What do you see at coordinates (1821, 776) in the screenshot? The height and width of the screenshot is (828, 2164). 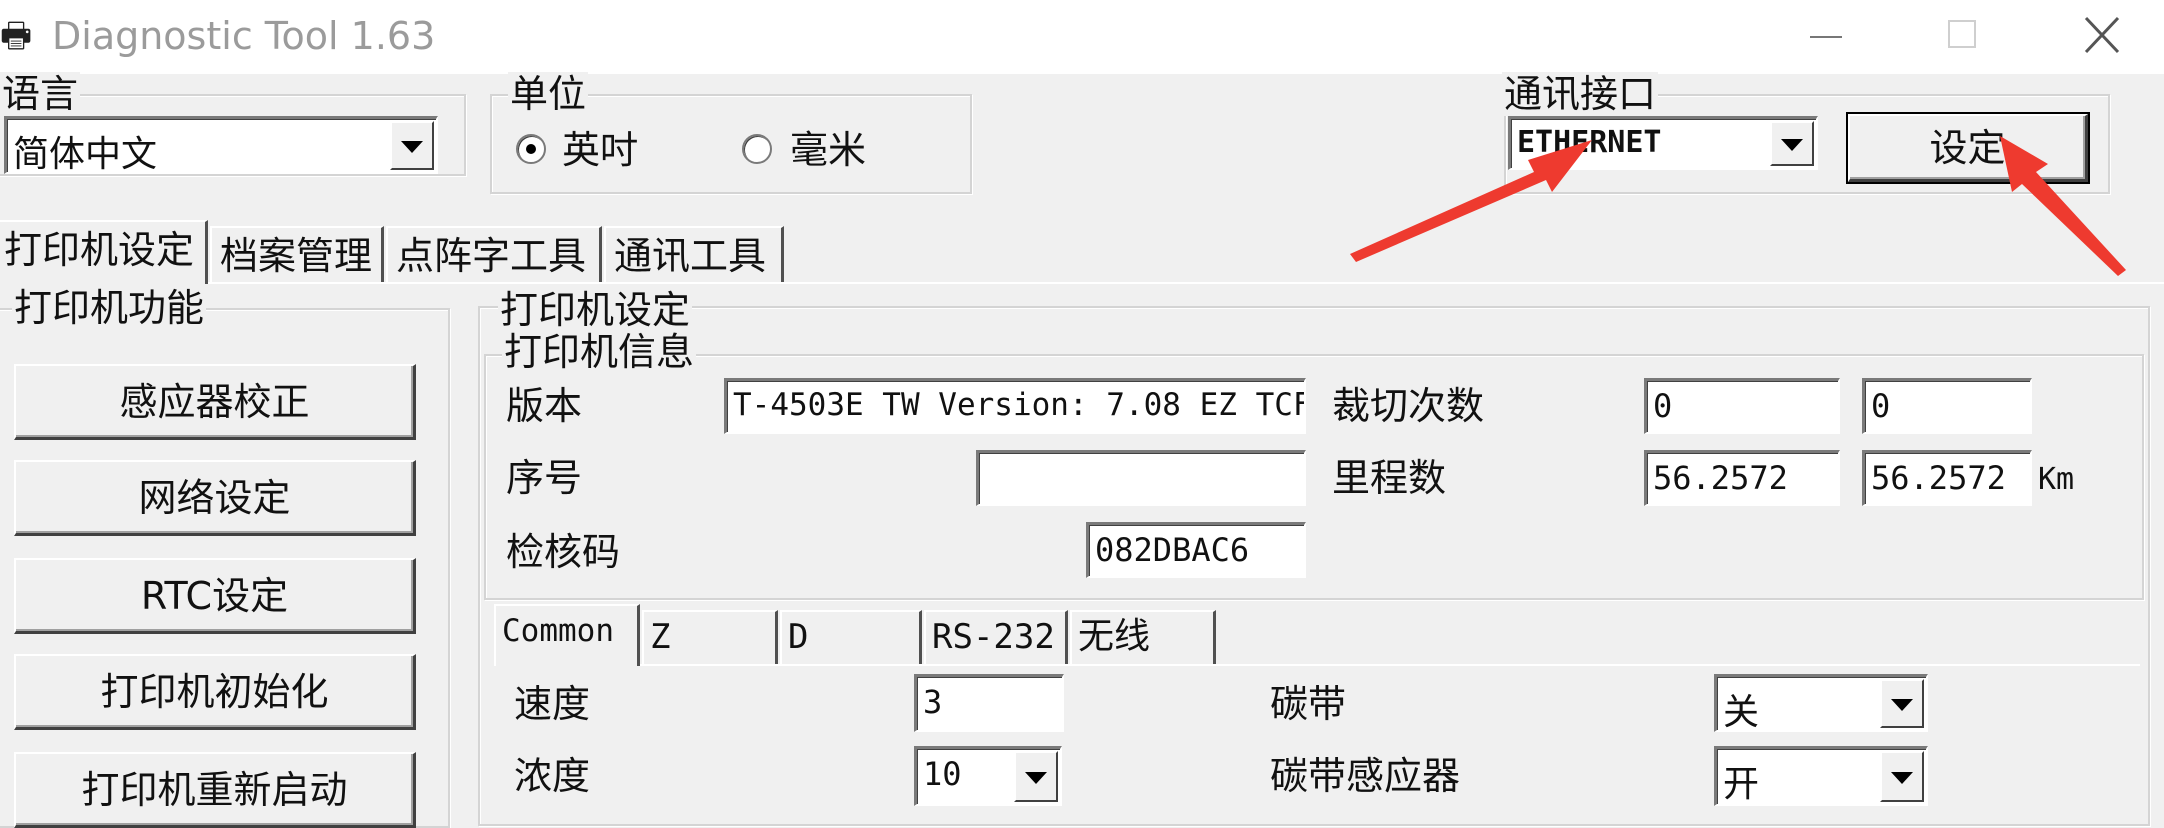 I see `ribbon-sensor-select: 开` at bounding box center [1821, 776].